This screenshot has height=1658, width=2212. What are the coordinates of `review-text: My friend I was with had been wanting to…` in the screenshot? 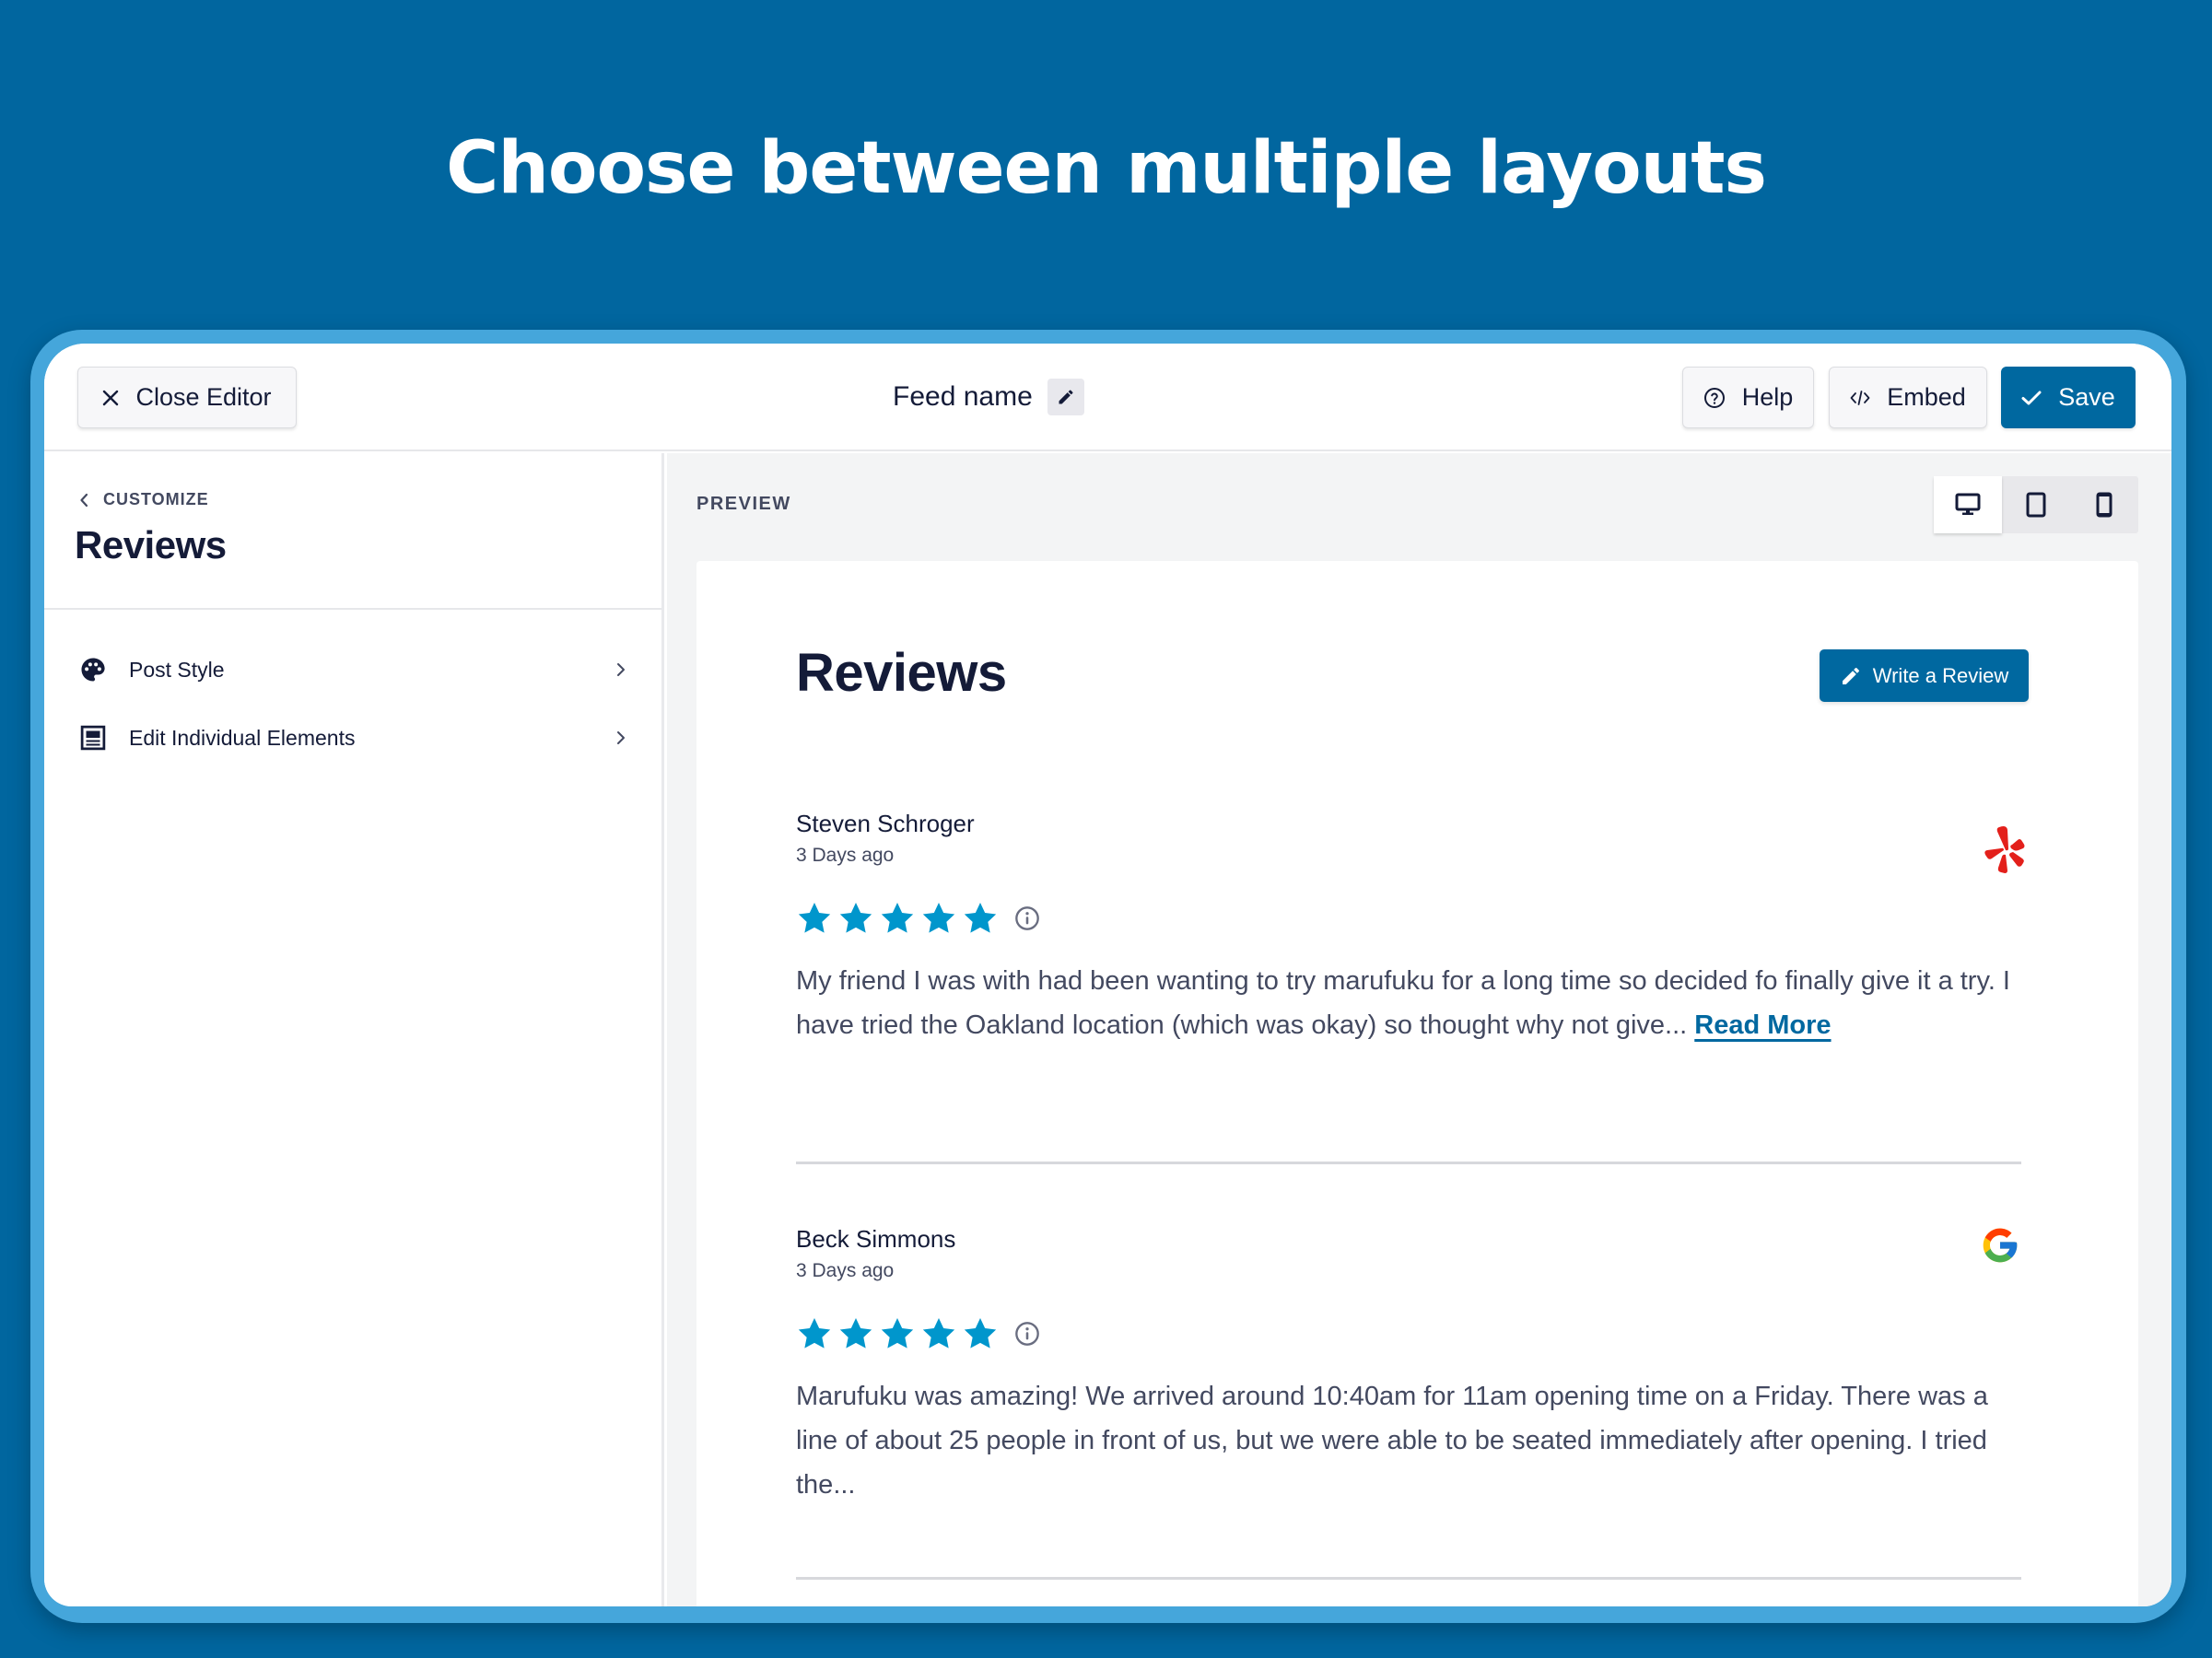 It's located at (1408, 1003).